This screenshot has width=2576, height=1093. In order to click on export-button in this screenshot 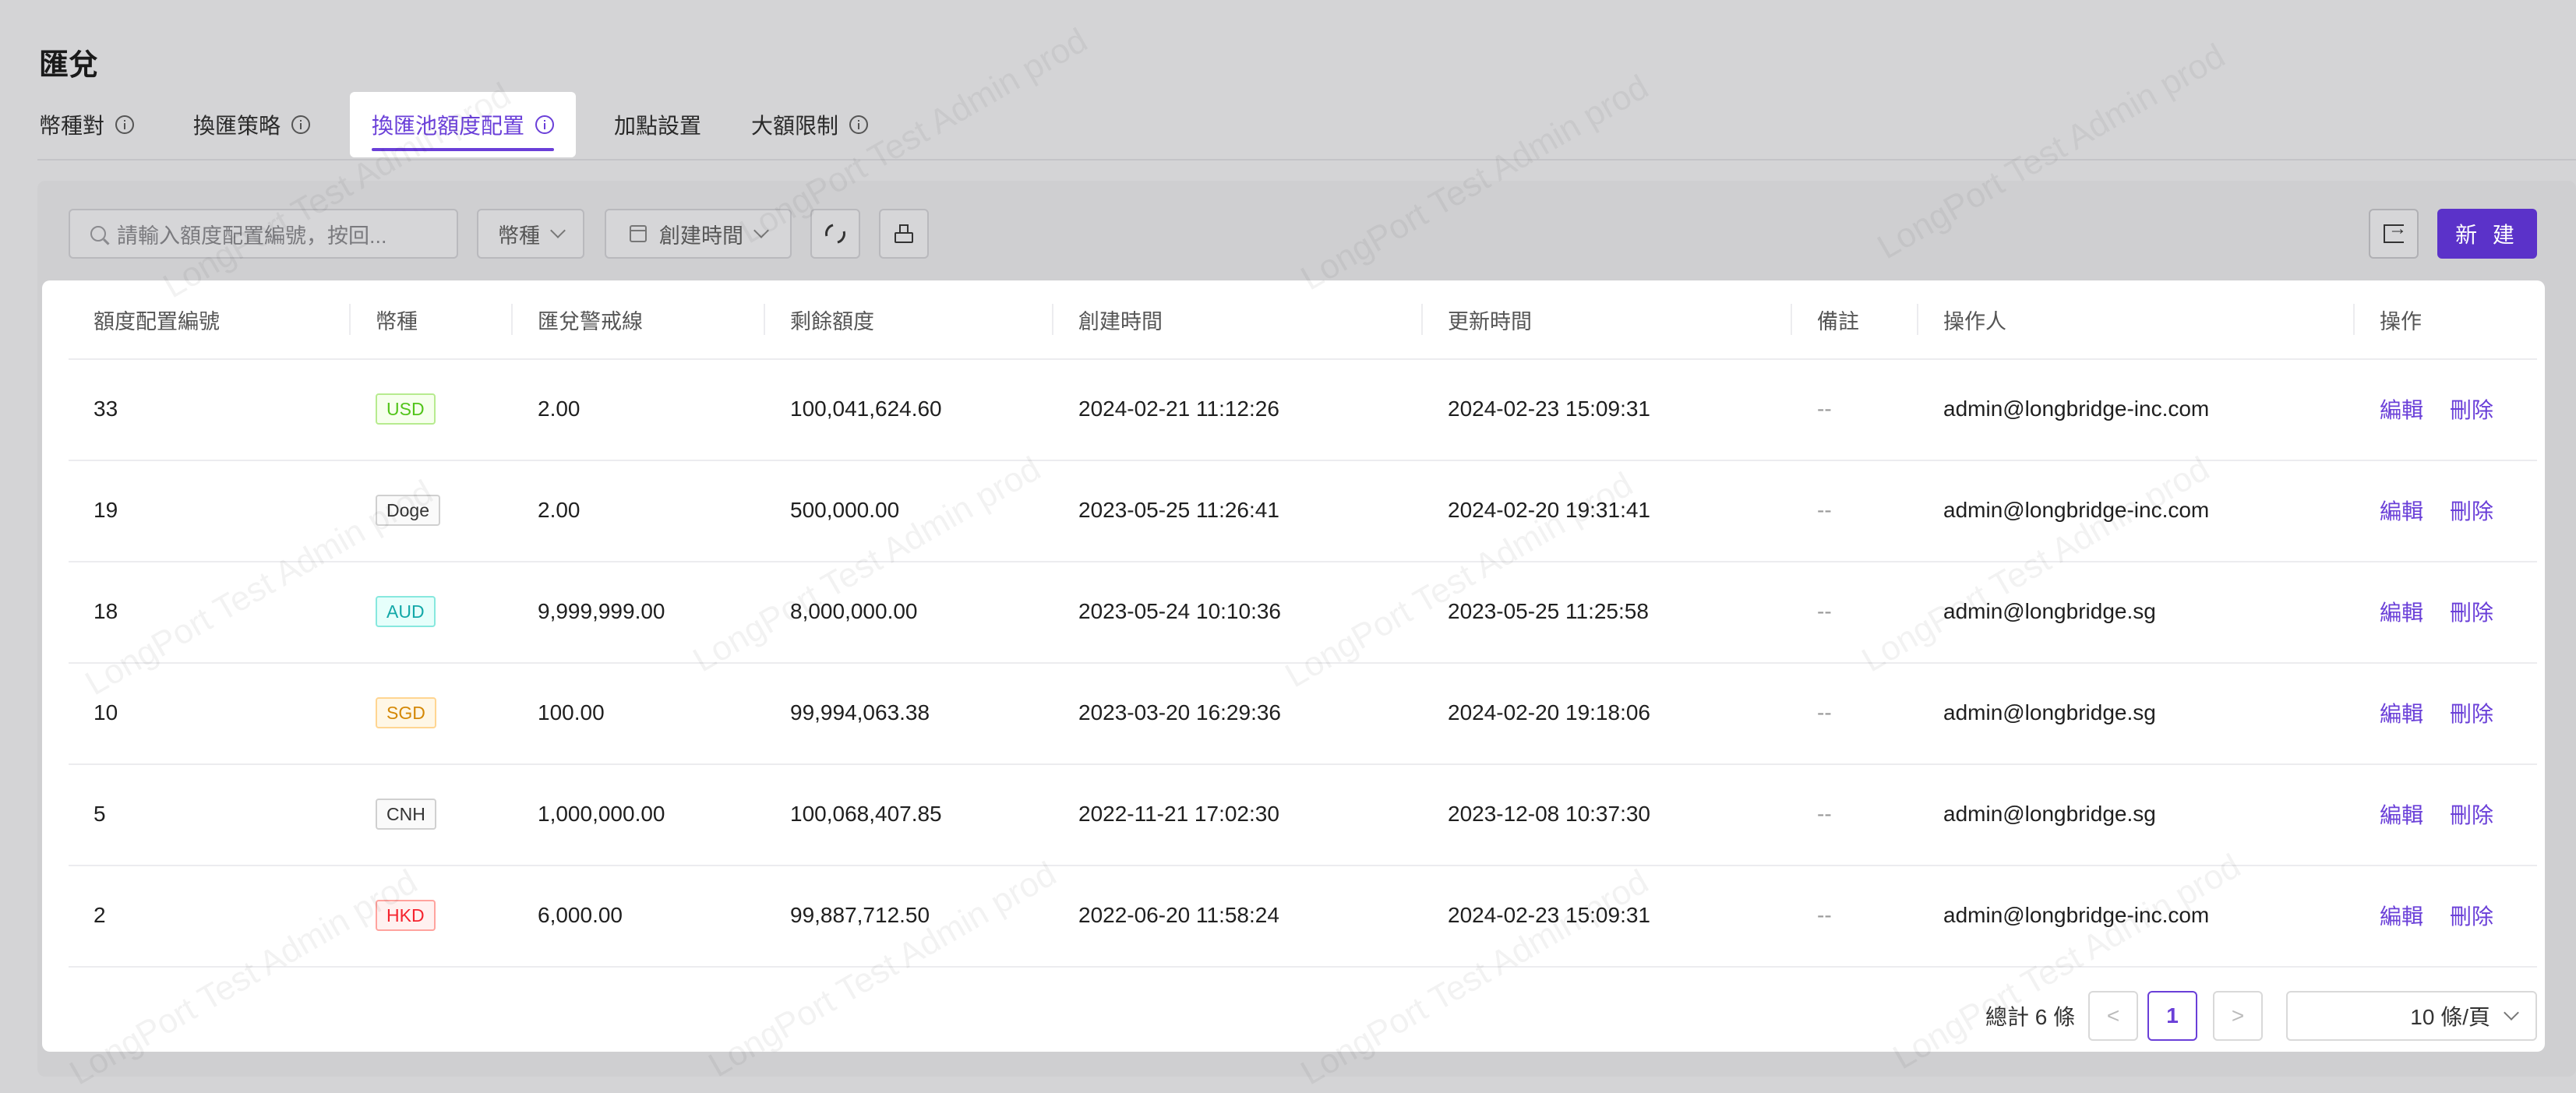, I will do `click(2394, 234)`.